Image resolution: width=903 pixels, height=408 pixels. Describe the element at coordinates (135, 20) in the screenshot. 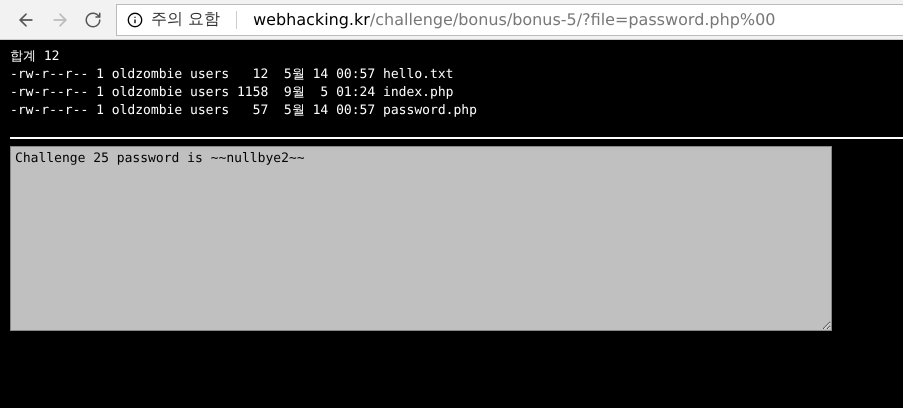

I see `info-icon` at that location.